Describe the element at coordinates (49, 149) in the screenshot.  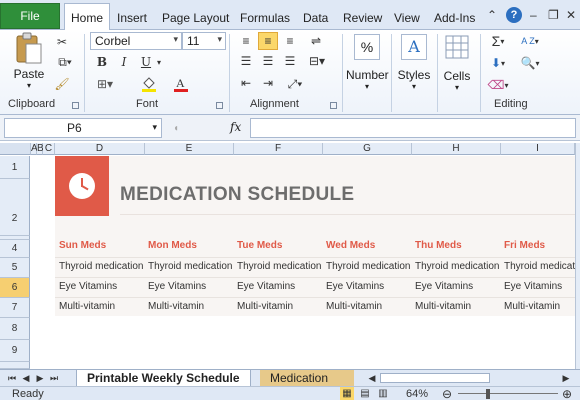
I see `column-header-c: C` at that location.